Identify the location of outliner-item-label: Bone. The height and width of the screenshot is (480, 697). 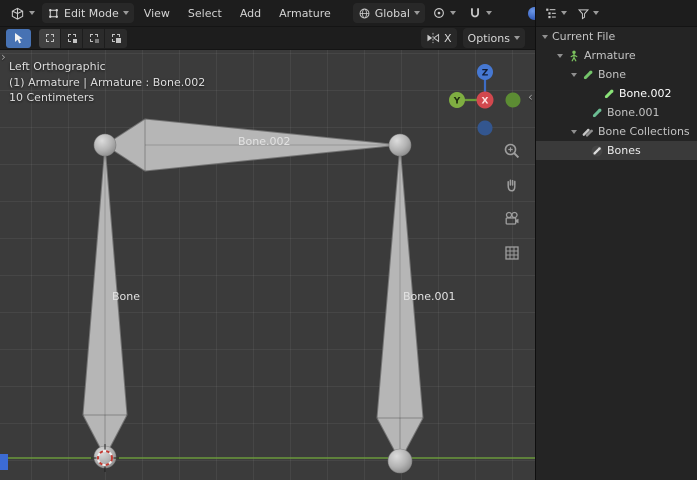
(612, 74).